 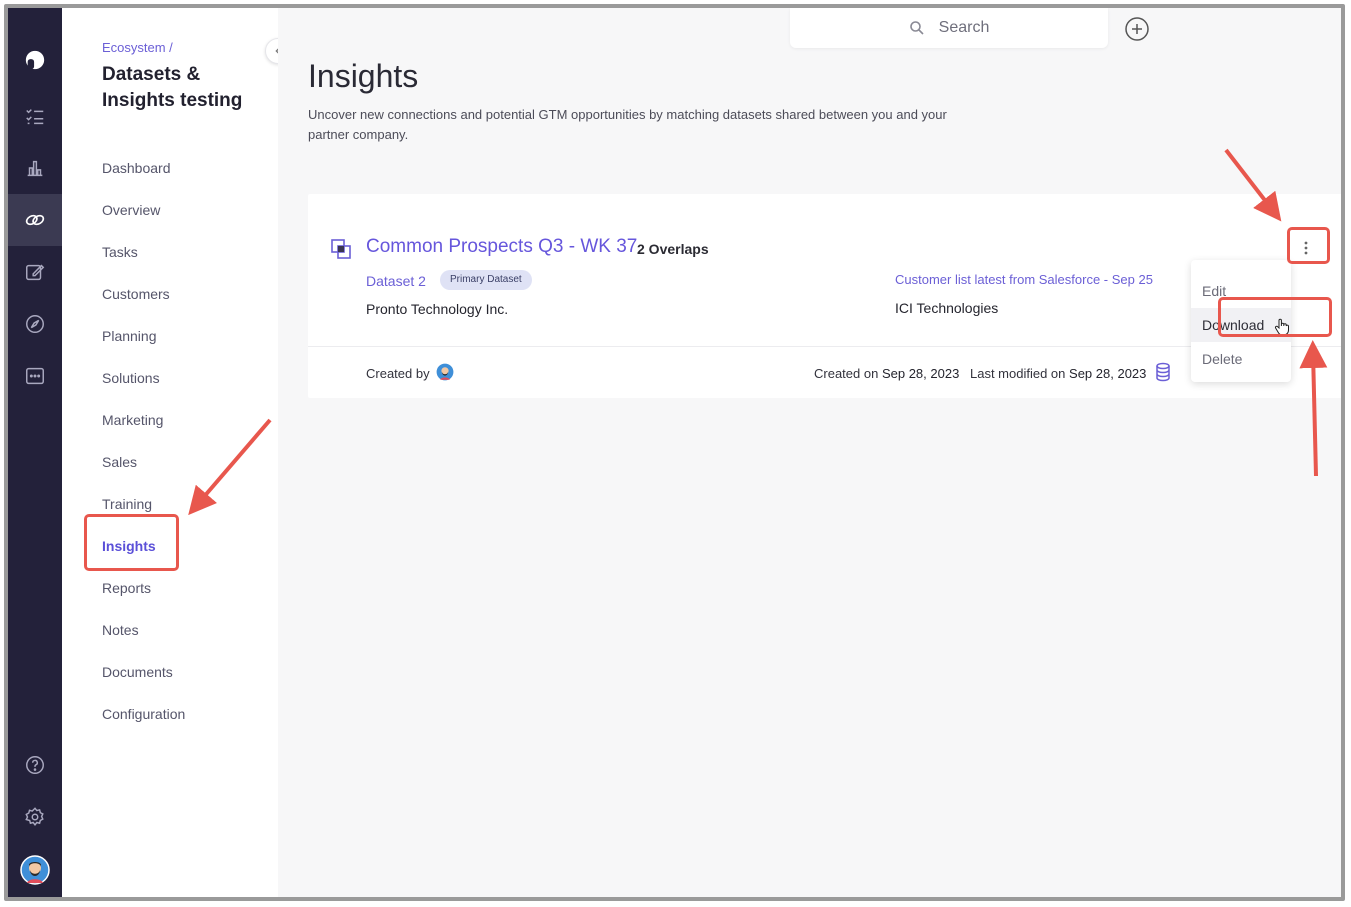 I want to click on page-title: Insights, so click(x=363, y=76).